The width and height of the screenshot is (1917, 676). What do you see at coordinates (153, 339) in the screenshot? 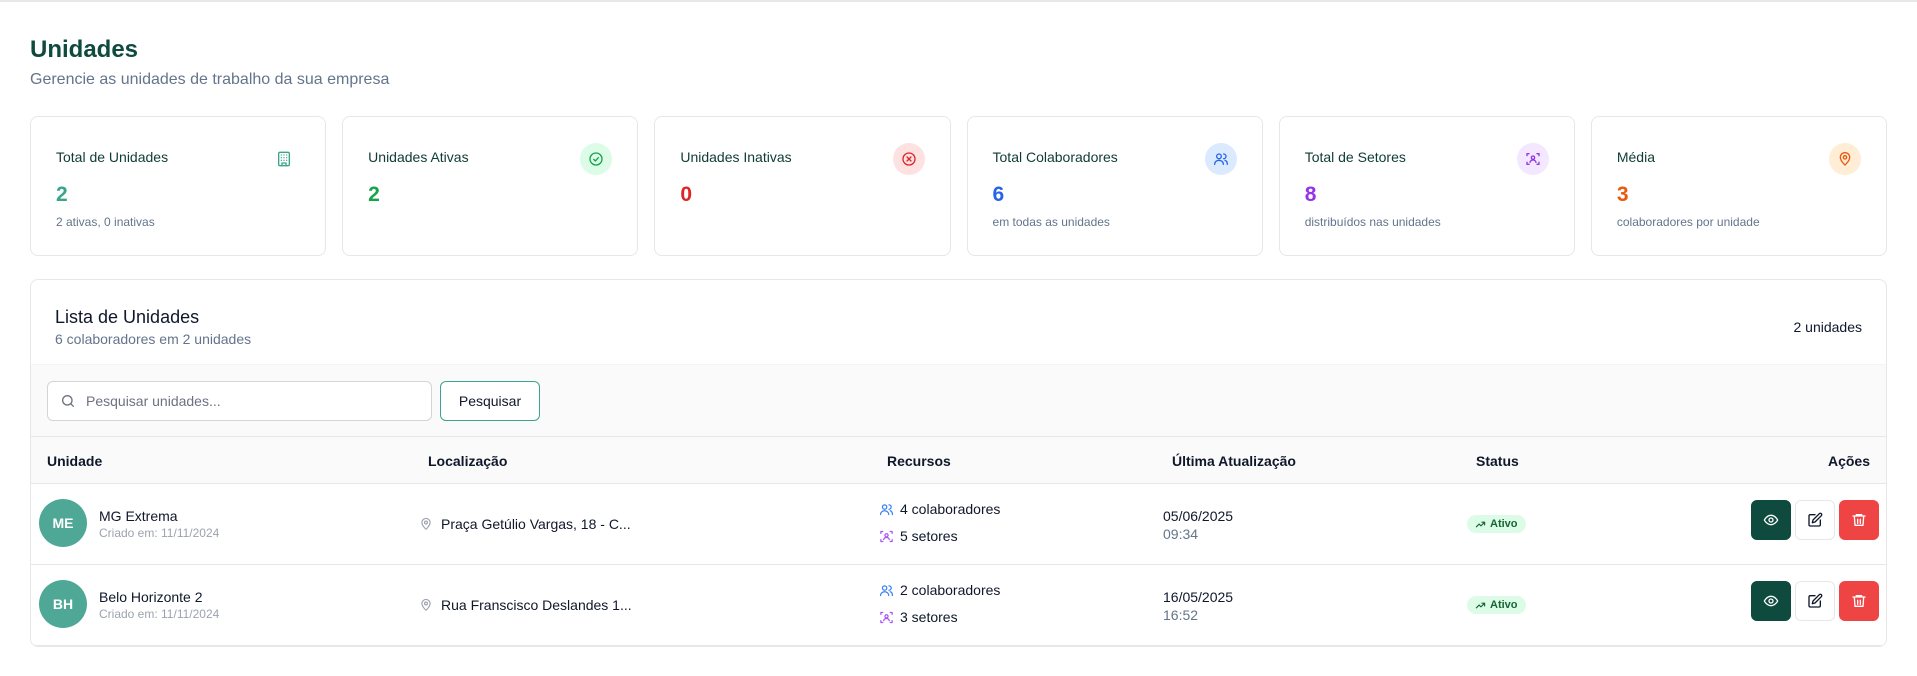
I see `list-subtitle: 6 colaboradores em 2 unidades` at bounding box center [153, 339].